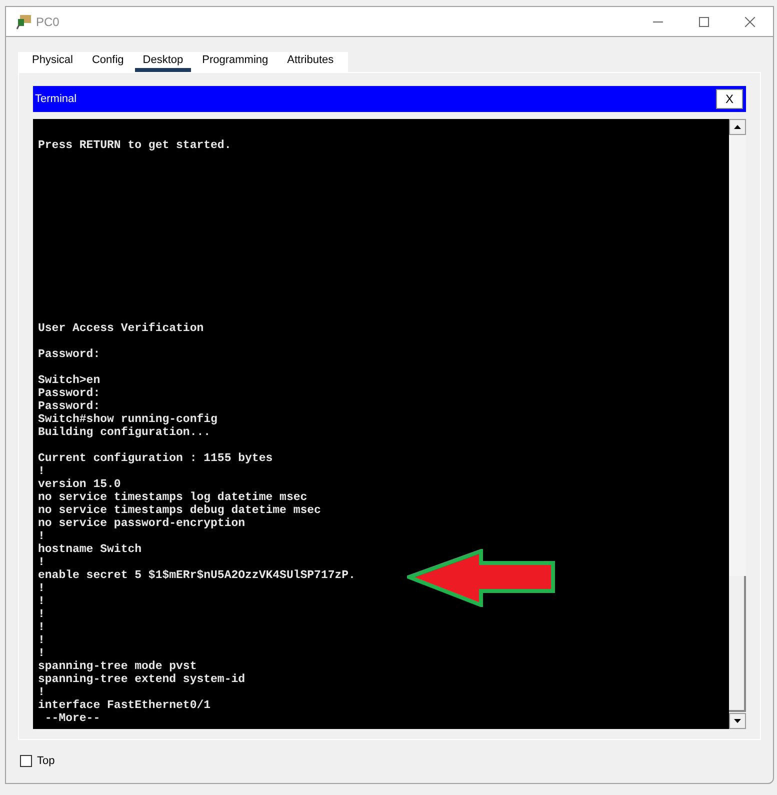 The image size is (777, 795). What do you see at coordinates (737, 644) in the screenshot?
I see `scroll-thumb` at bounding box center [737, 644].